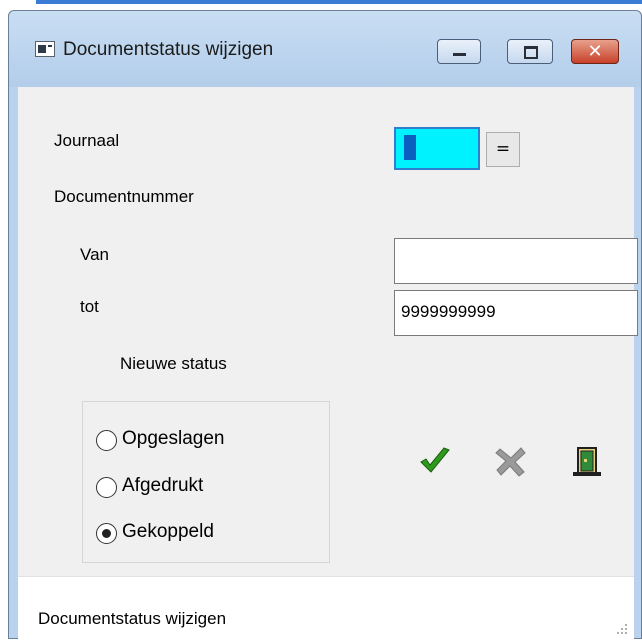  I want to click on close-icon: ✕, so click(595, 51).